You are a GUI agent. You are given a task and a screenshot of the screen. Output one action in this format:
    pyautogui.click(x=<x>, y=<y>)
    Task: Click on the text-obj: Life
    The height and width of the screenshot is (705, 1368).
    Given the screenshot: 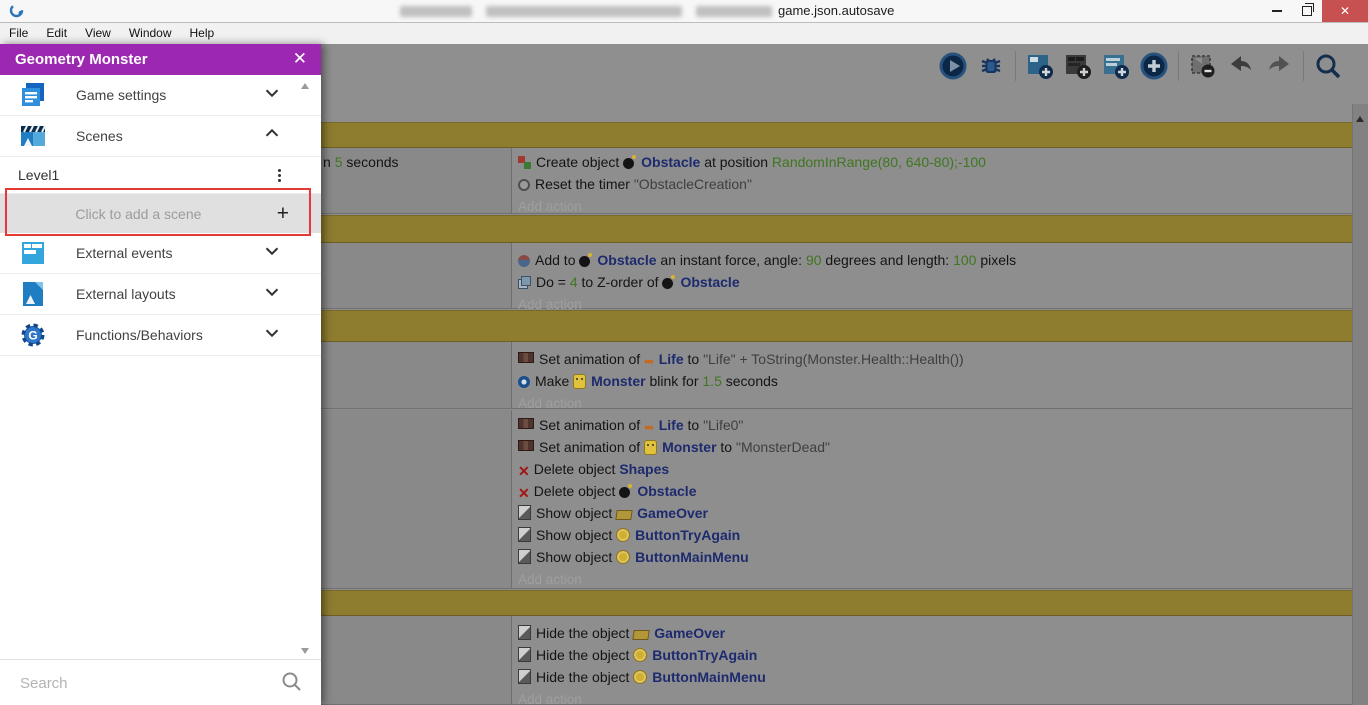 What is the action you would take?
    pyautogui.click(x=671, y=425)
    